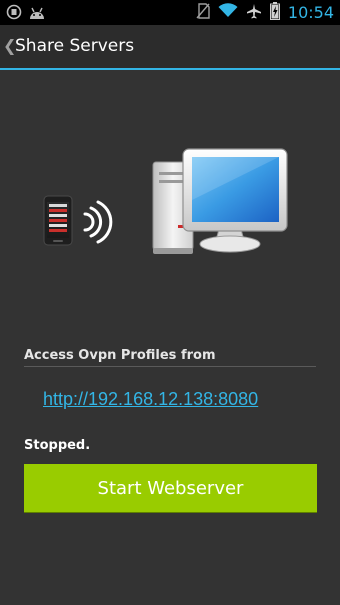 The image size is (340, 605). I want to click on battery-charging-icon, so click(274, 12).